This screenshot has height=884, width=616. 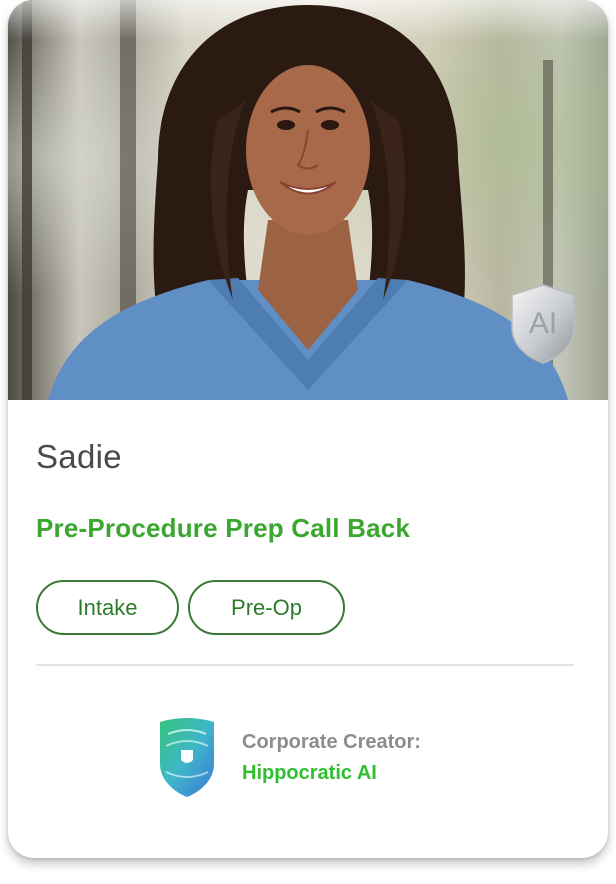 I want to click on divider, so click(x=305, y=665).